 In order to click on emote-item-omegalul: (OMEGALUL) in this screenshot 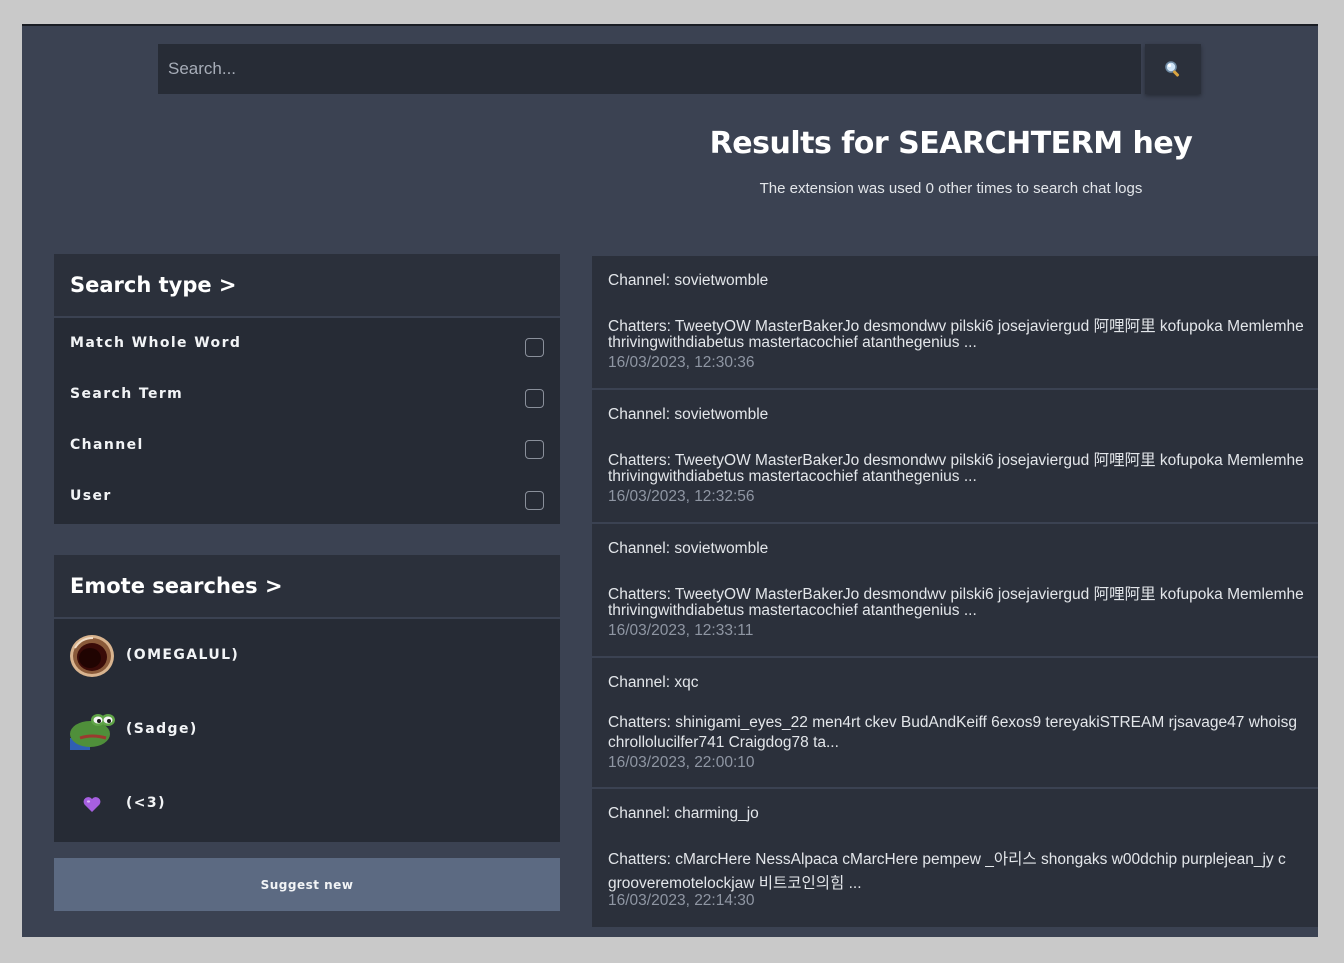, I will do `click(307, 656)`.